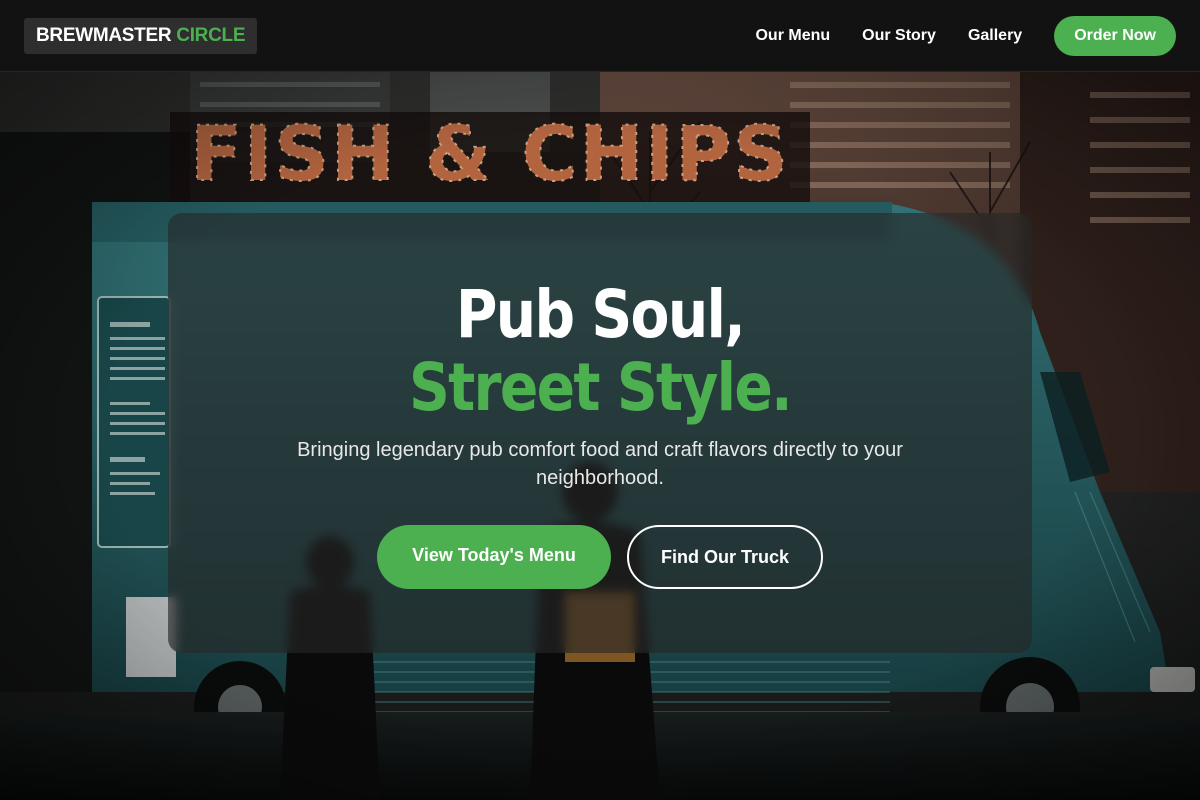 This screenshot has height=800, width=1200. I want to click on find-our-truck-button: Find Our Truck, so click(725, 557).